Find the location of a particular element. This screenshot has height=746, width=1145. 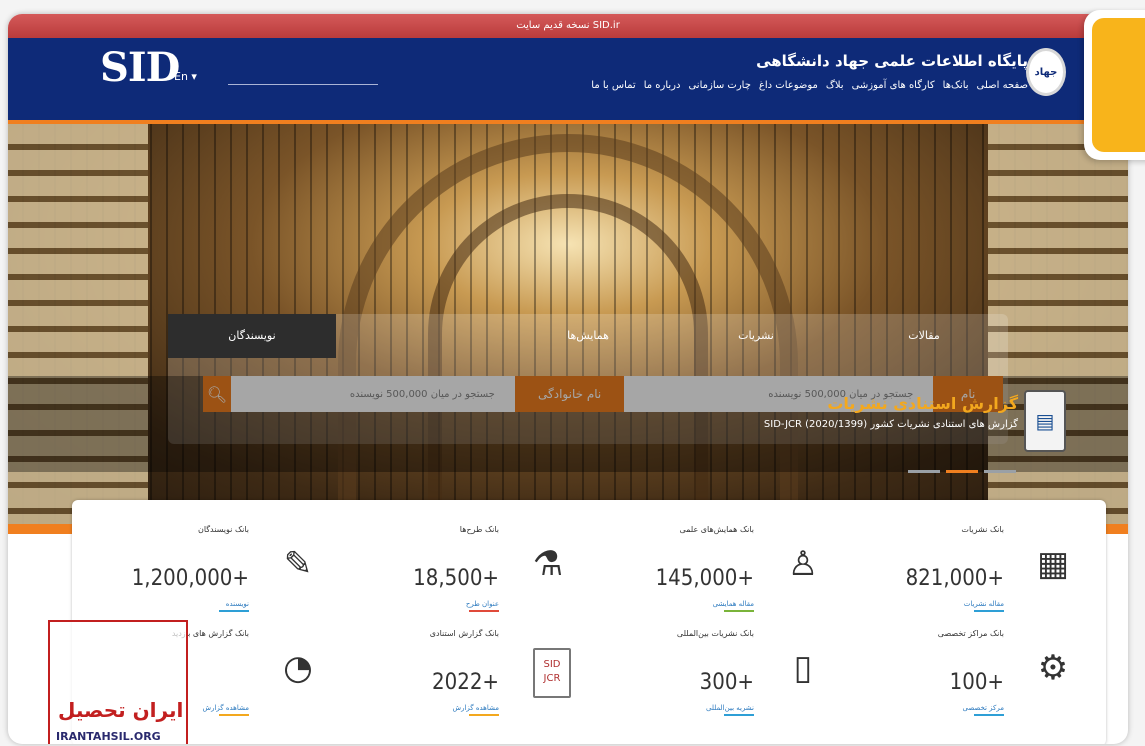

stat-authors: بانک نویسندگان 1,200,000+ نویسنده ✎ is located at coordinates (221, 579).